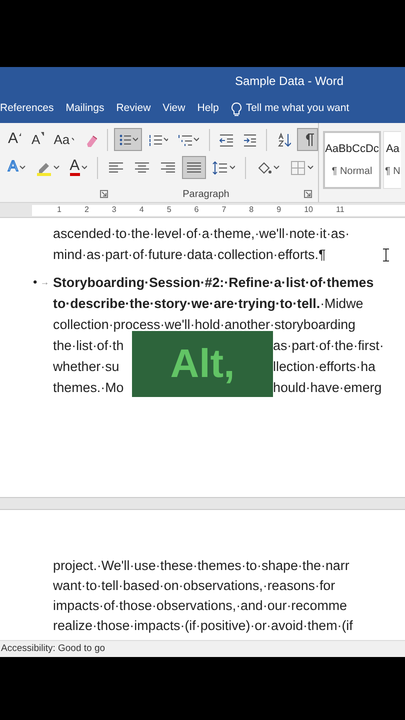 The height and width of the screenshot is (720, 405). What do you see at coordinates (392, 160) in the screenshot?
I see `style-option: Aa ¶ N` at bounding box center [392, 160].